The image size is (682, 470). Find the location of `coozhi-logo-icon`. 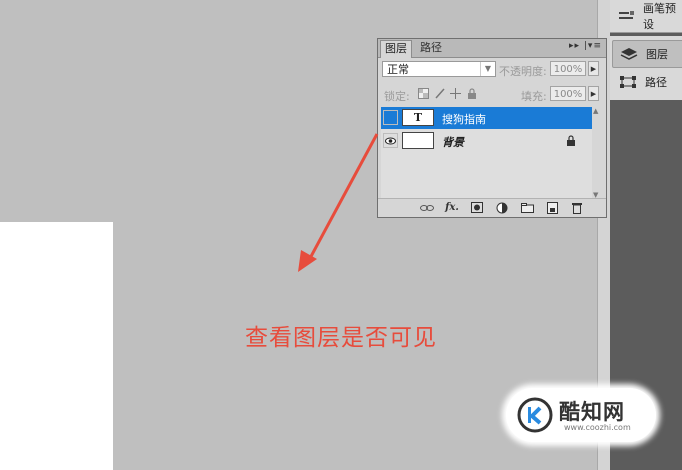

coozhi-logo-icon is located at coordinates (535, 415).